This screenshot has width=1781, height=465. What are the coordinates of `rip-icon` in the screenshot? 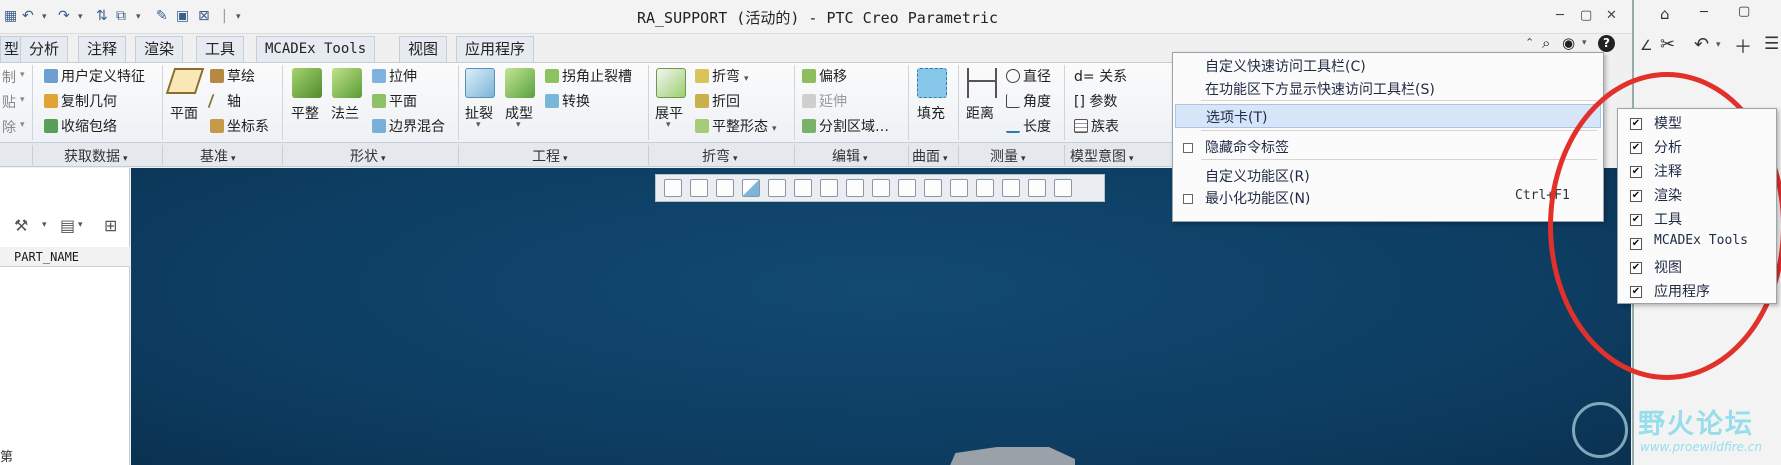 It's located at (480, 83).